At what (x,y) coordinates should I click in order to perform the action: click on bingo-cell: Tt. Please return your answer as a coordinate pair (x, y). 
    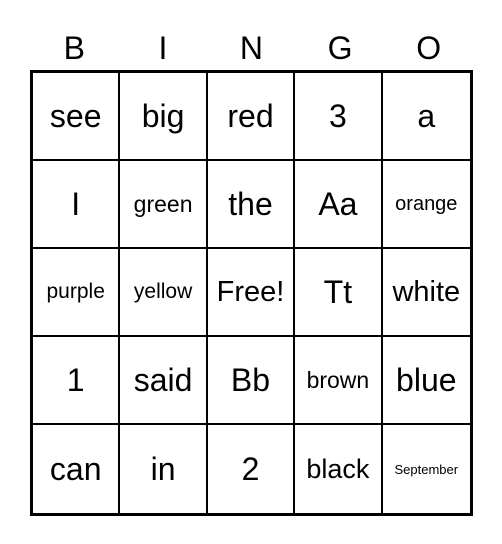
    Looking at the image, I should click on (339, 293).